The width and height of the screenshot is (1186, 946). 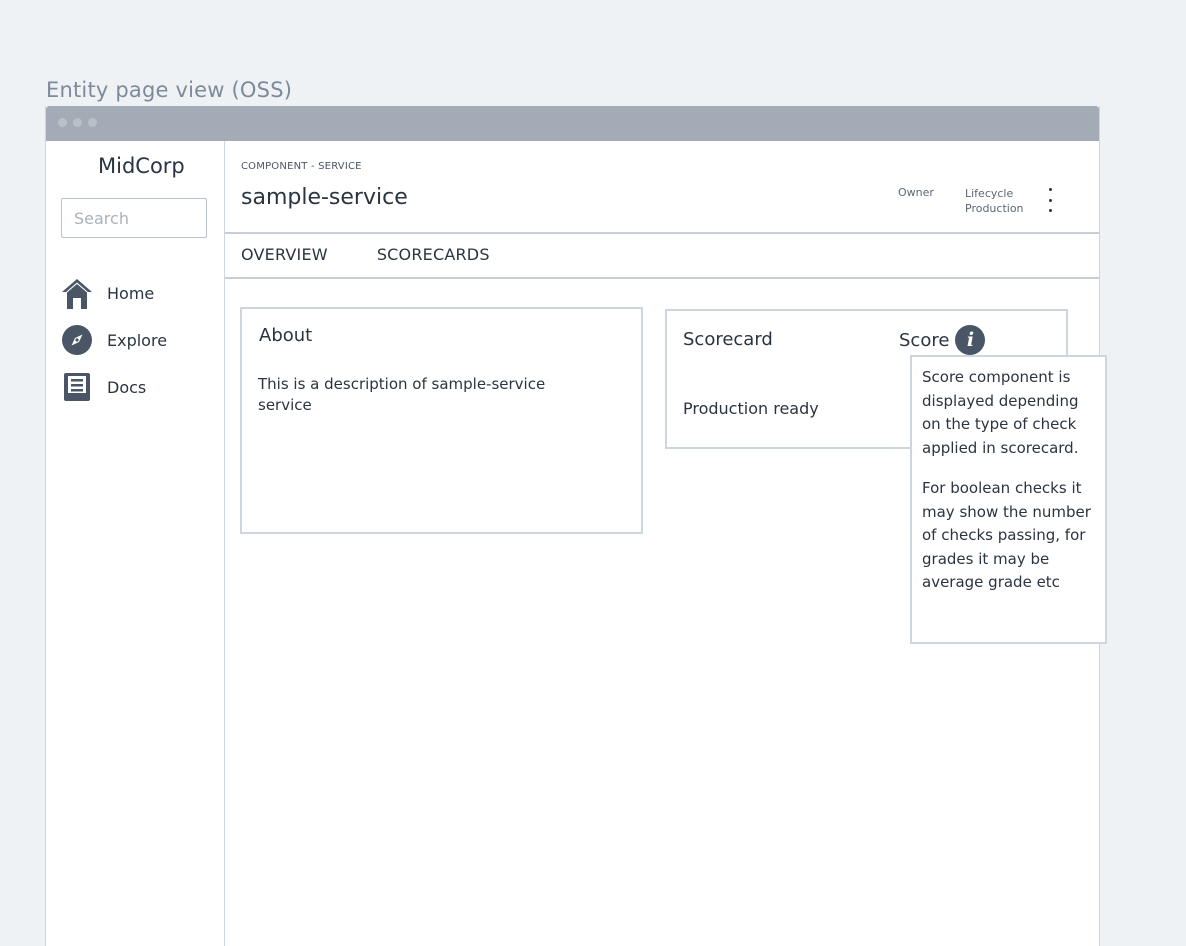 I want to click on home-icon, so click(x=77, y=293).